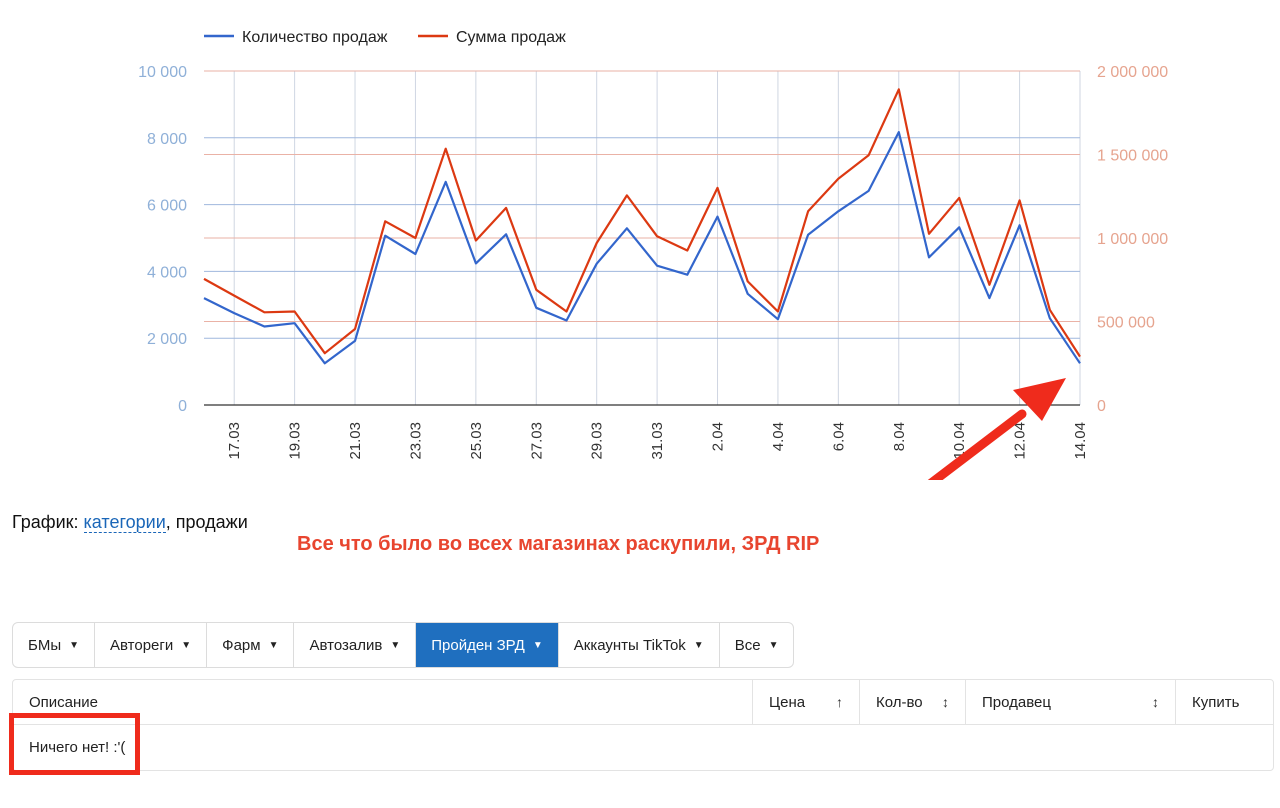 This screenshot has height=808, width=1280. I want to click on tab-label: Автореги, so click(142, 645).